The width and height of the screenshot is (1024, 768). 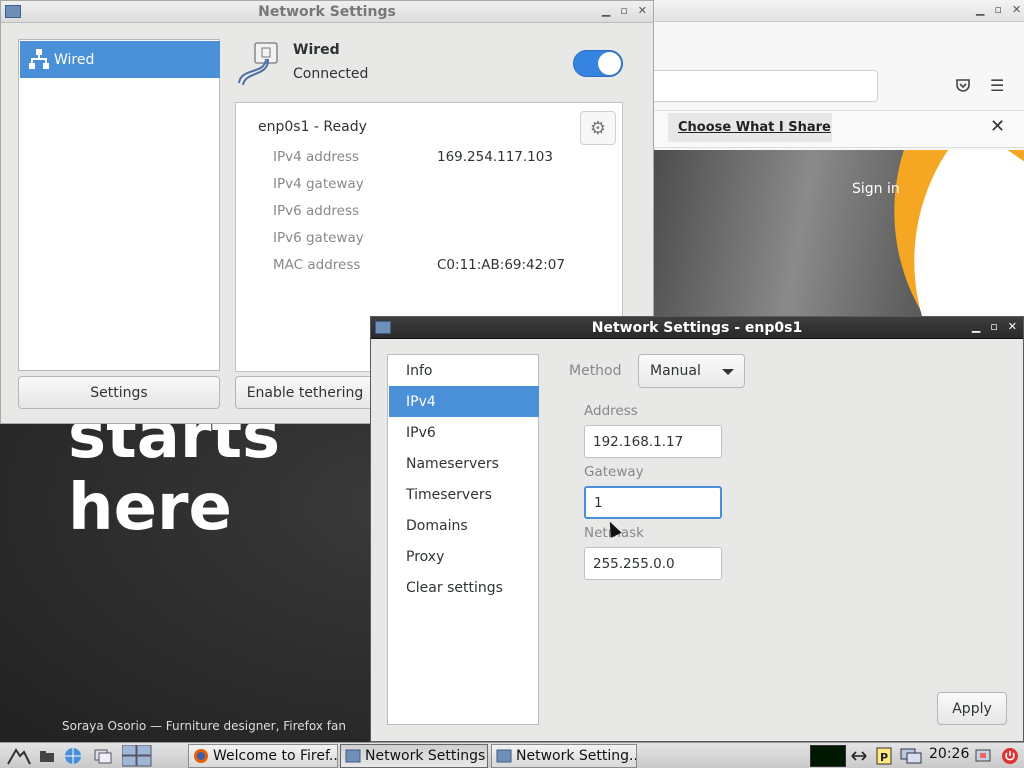 What do you see at coordinates (443, 240) in the screenshot?
I see `detail-row: IPv6 gateway` at bounding box center [443, 240].